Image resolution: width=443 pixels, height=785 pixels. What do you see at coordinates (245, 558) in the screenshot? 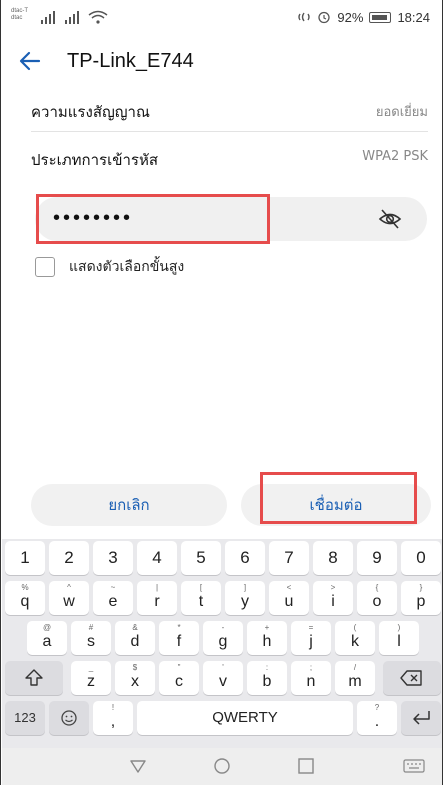
I see `key-6: 6` at bounding box center [245, 558].